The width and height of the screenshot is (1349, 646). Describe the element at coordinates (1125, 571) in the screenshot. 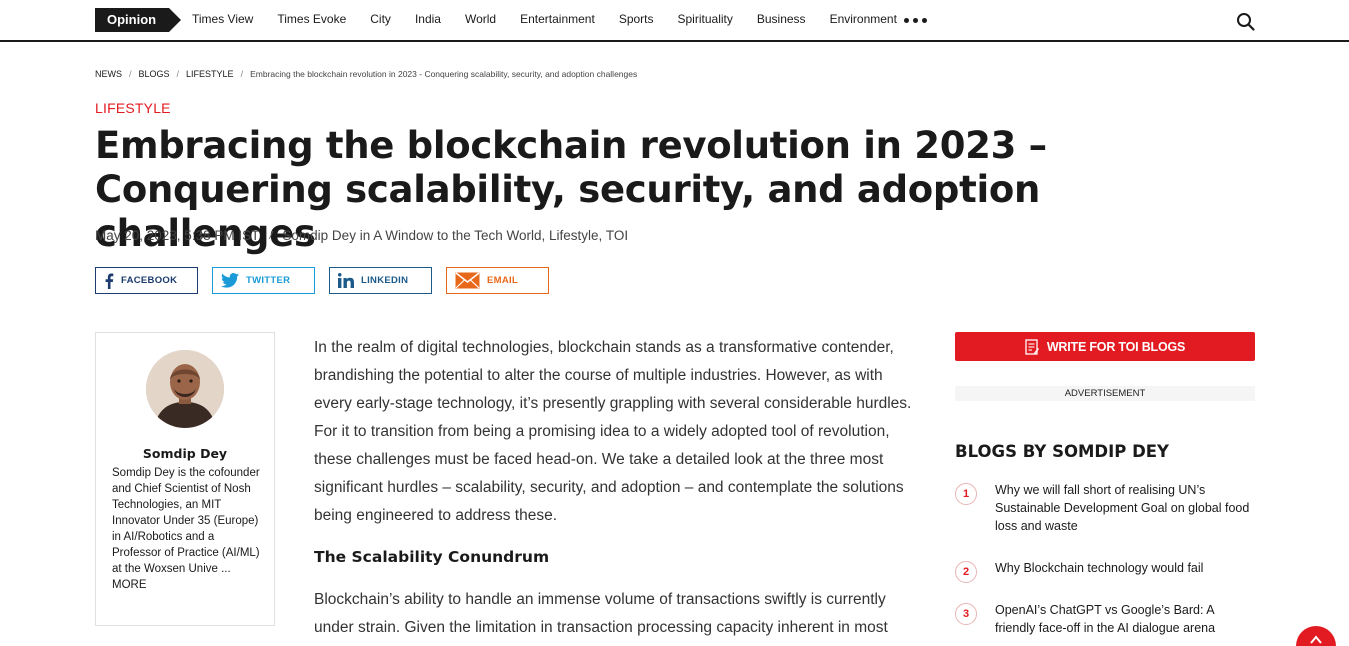

I see `list-item-title: Why Blockchain technology would fail` at that location.